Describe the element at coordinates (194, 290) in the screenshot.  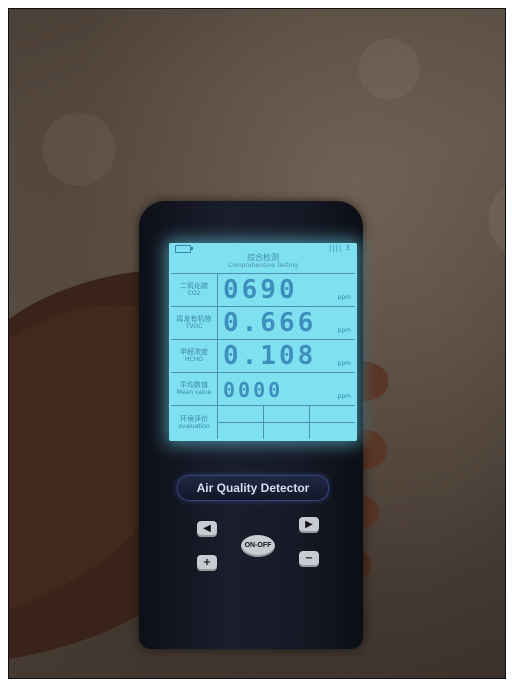
I see `reading-label: 二氧化碳 CO2` at that location.